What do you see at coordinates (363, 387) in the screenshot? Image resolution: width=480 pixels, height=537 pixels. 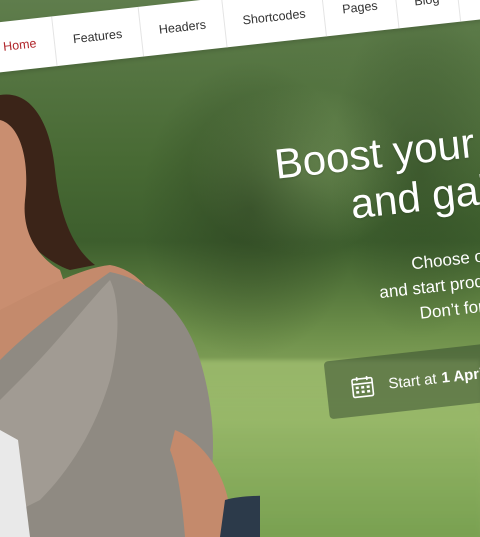 I see `calendar-icon` at bounding box center [363, 387].